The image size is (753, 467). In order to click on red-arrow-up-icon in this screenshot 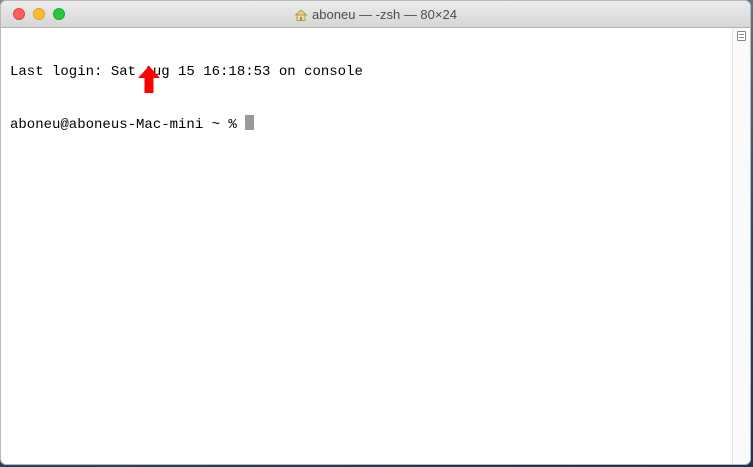, I will do `click(149, 79)`.